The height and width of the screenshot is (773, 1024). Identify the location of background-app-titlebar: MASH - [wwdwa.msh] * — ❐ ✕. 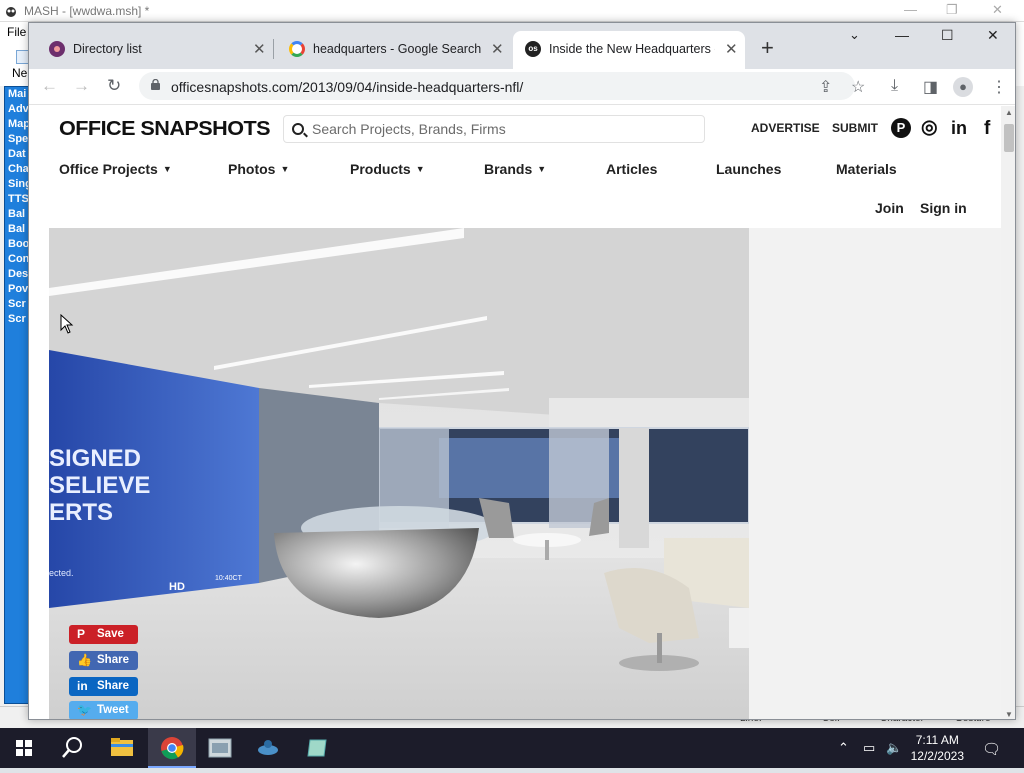
(512, 11).